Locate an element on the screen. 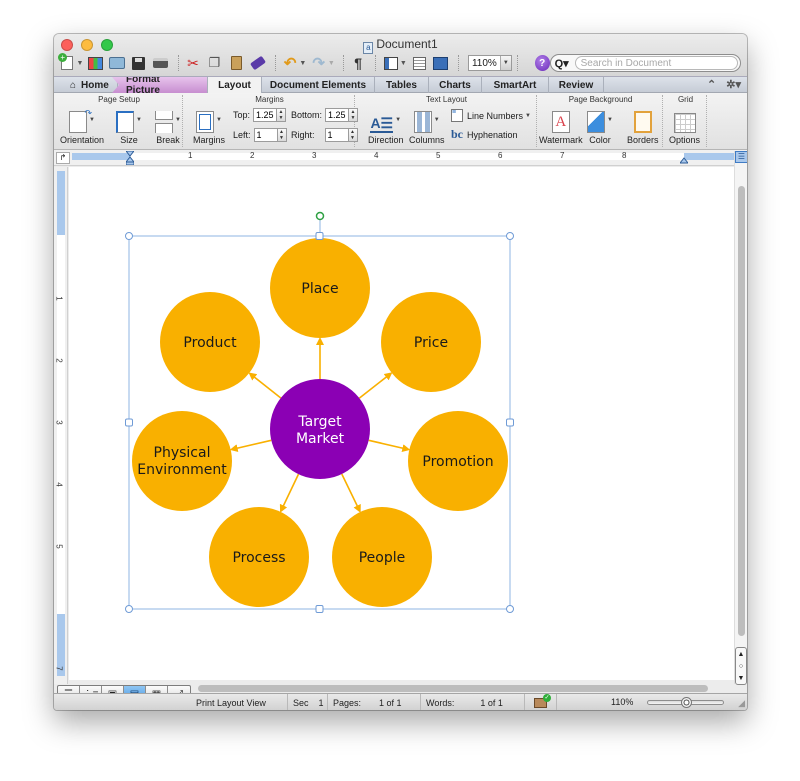 Image resolution: width=800 pixels, height=781 pixels. chevron-down-icon: ▼ is located at coordinates (505, 63).